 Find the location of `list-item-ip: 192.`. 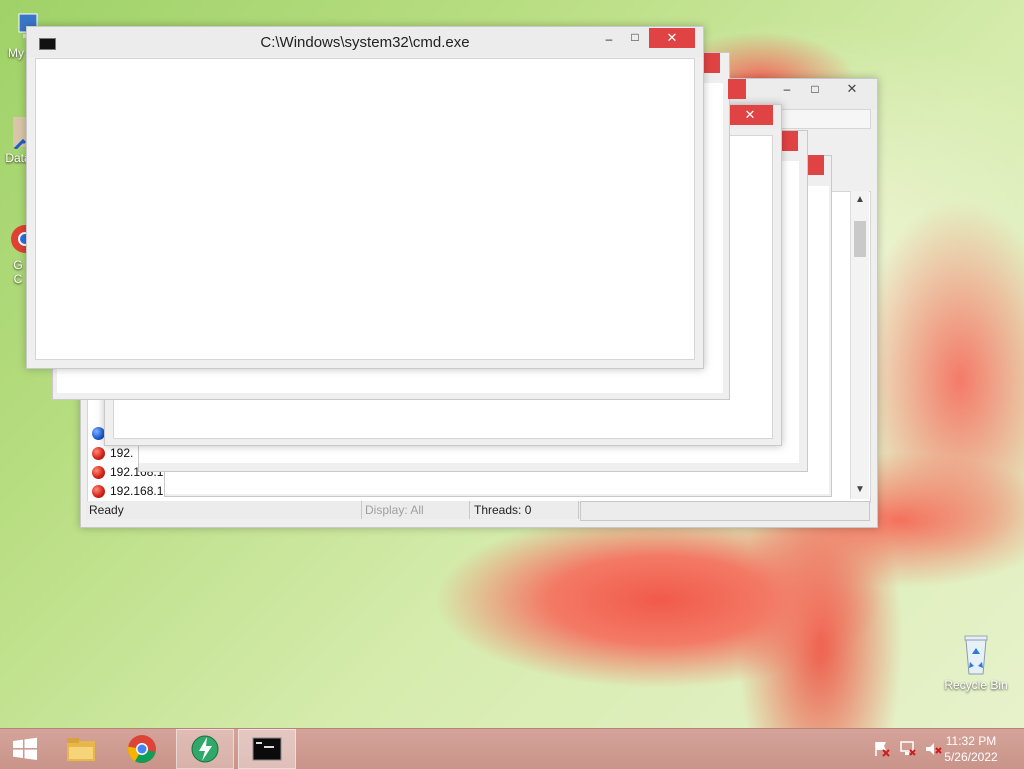

list-item-ip: 192. is located at coordinates (122, 453).